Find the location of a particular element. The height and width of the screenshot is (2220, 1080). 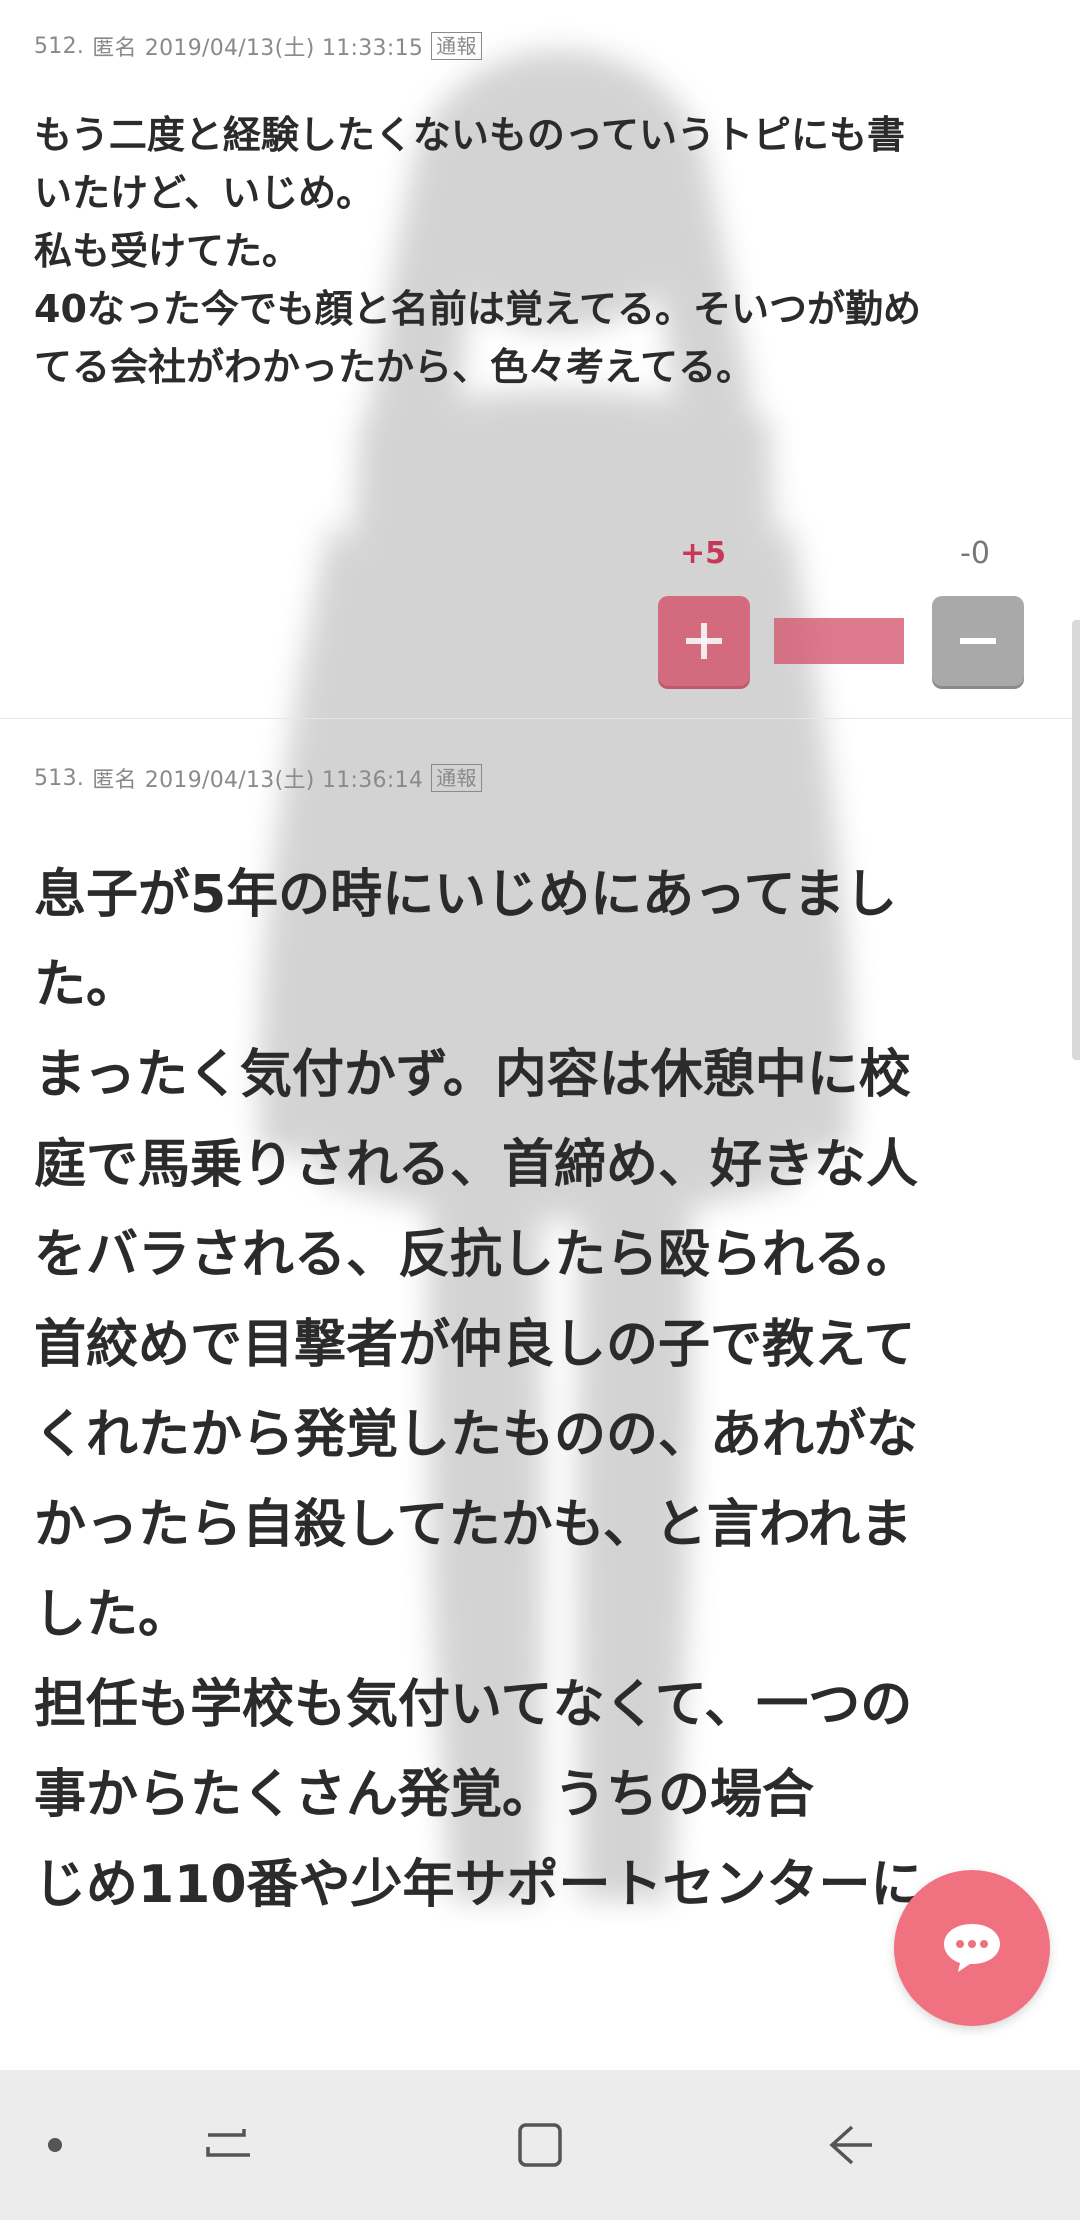

recents-icon is located at coordinates (228, 2143).